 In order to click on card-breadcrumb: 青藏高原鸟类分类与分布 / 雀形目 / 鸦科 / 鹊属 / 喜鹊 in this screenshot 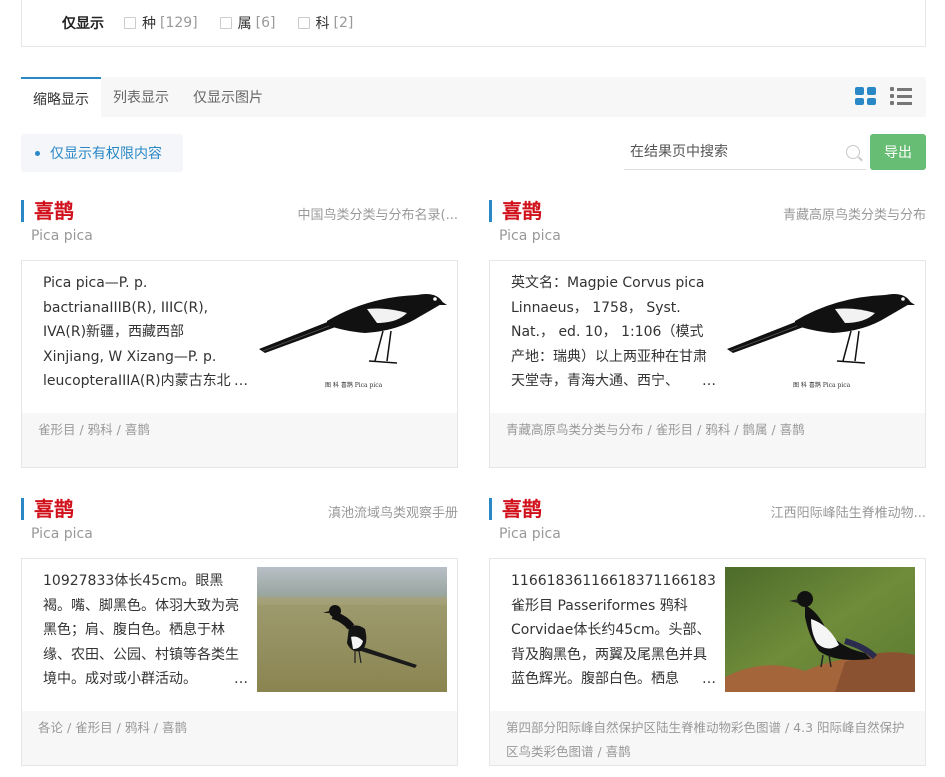, I will do `click(707, 440)`.